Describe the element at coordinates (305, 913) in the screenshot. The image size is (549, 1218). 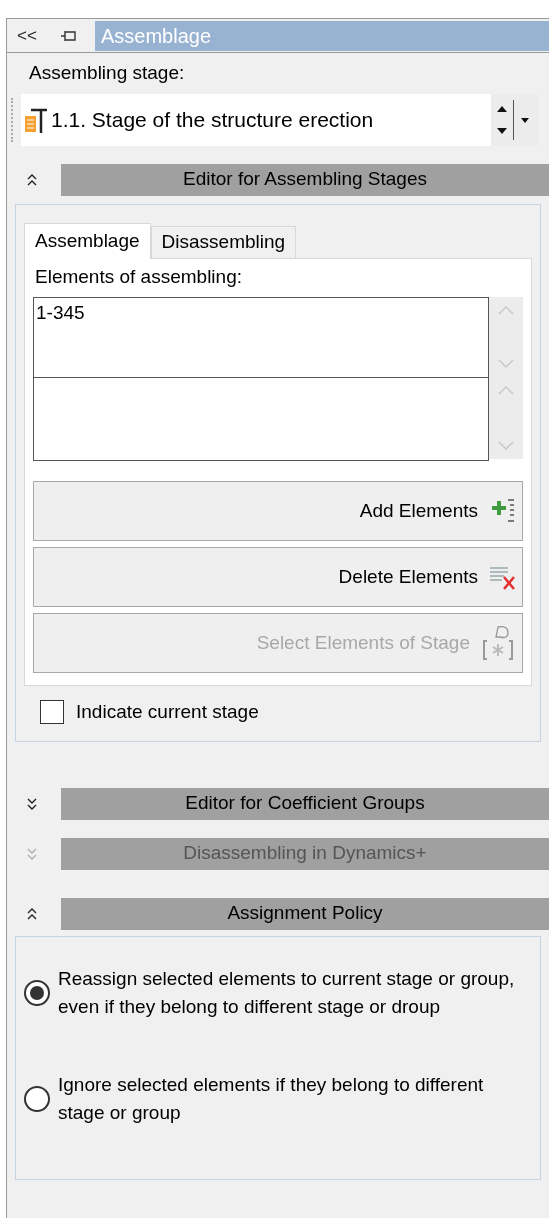
I see `section-header: Assignment Policy` at that location.